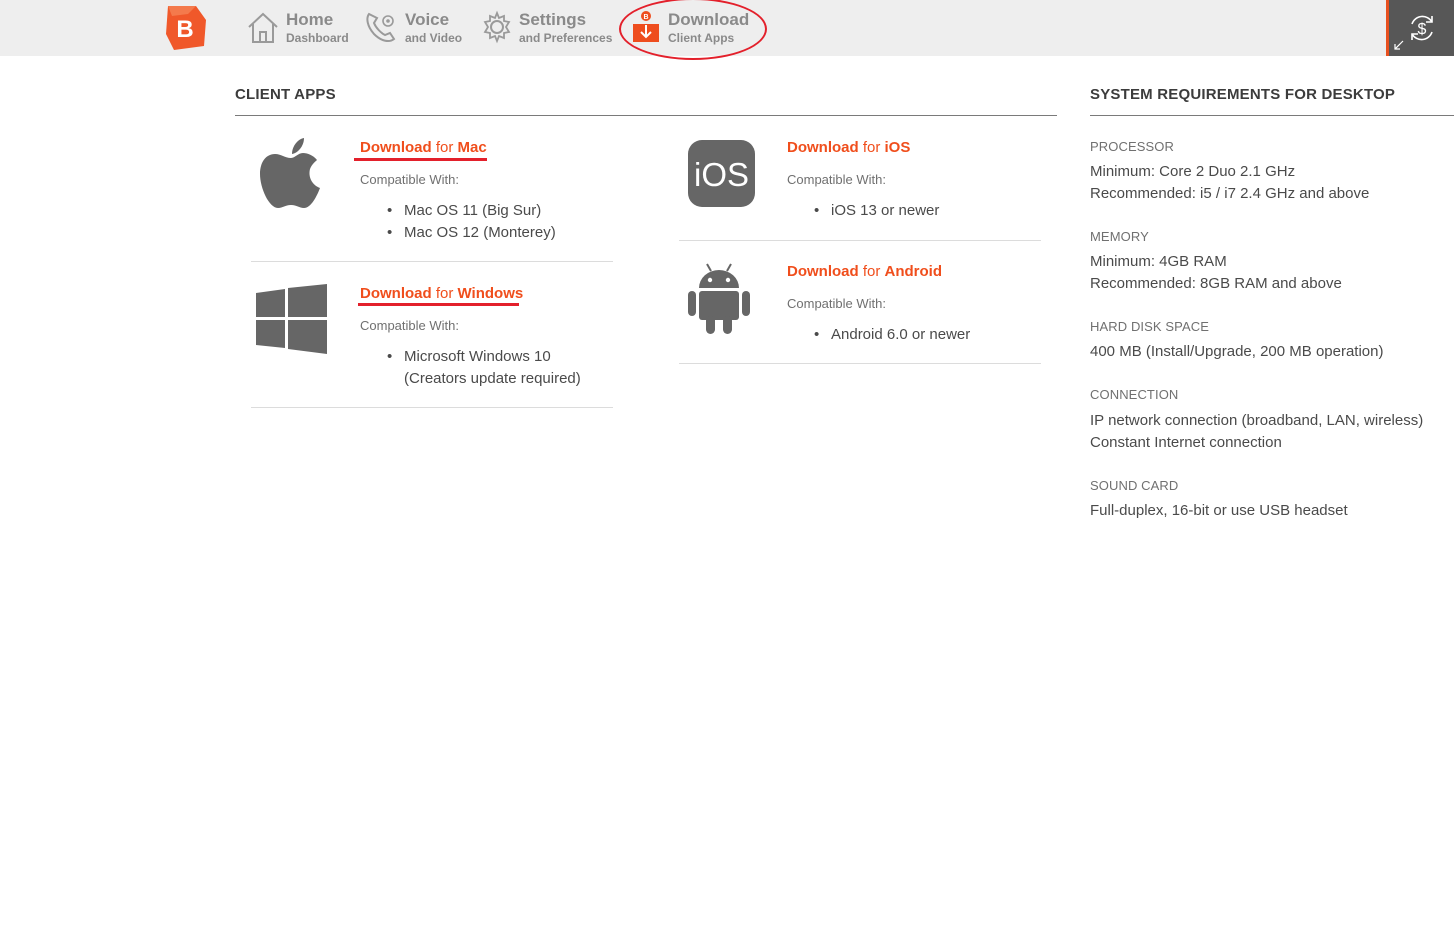 The height and width of the screenshot is (928, 1454). What do you see at coordinates (409, 325) in the screenshot?
I see `windows-compat-label: Compatible With:` at bounding box center [409, 325].